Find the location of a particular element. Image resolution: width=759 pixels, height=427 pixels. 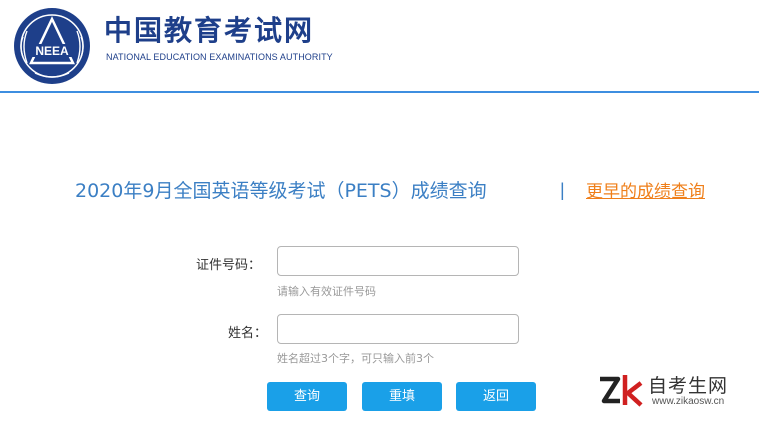

id-number-label: 证件号码： is located at coordinates (229, 265).